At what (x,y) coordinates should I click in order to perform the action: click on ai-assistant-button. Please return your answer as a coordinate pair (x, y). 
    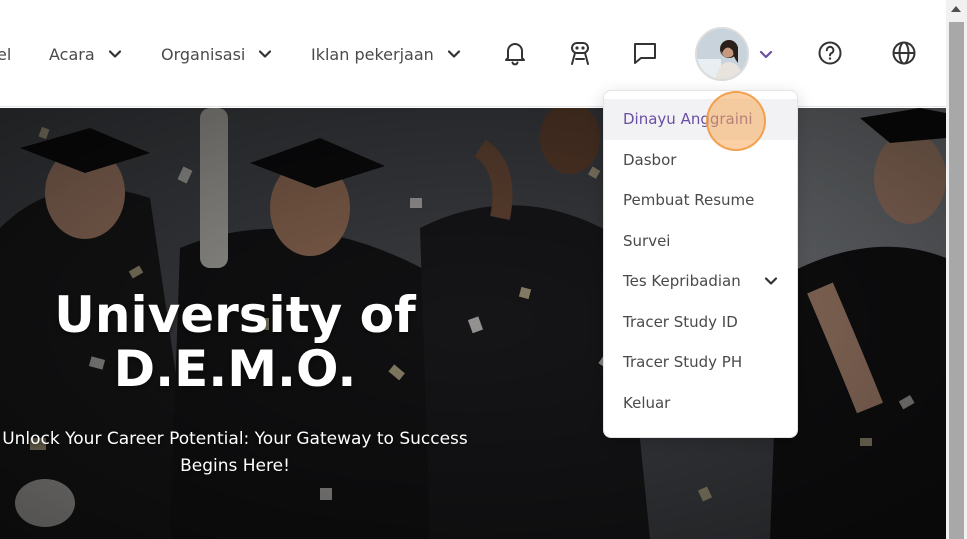
    Looking at the image, I should click on (580, 53).